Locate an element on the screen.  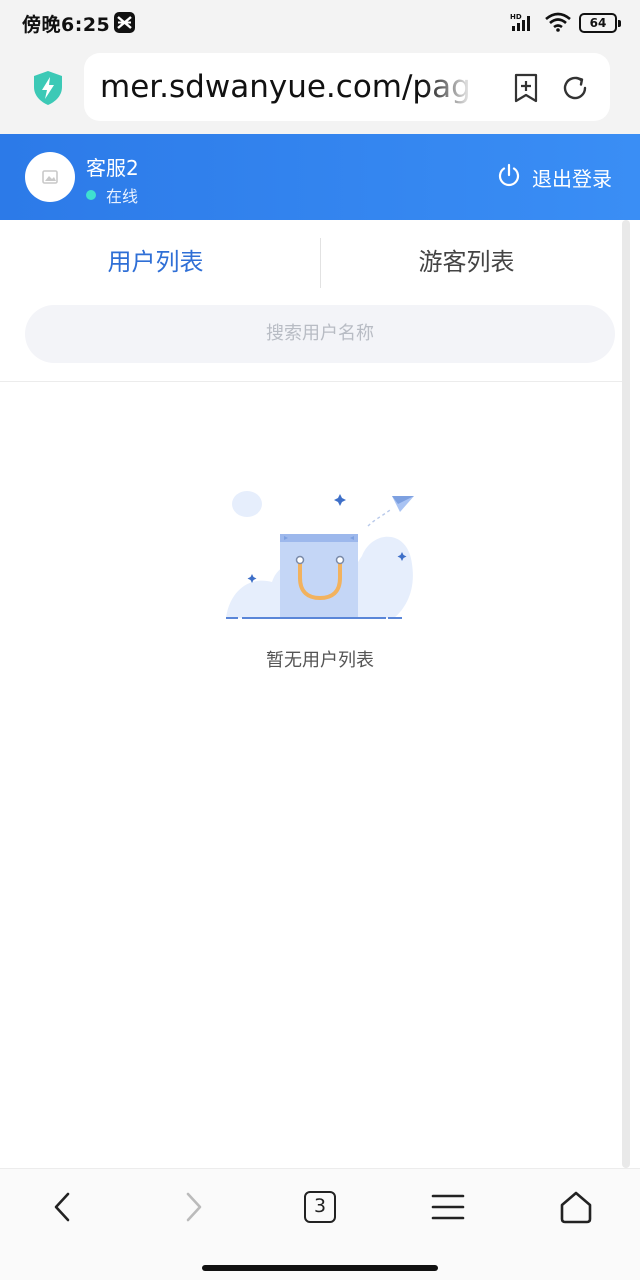
back-icon is located at coordinates (62, 1207).